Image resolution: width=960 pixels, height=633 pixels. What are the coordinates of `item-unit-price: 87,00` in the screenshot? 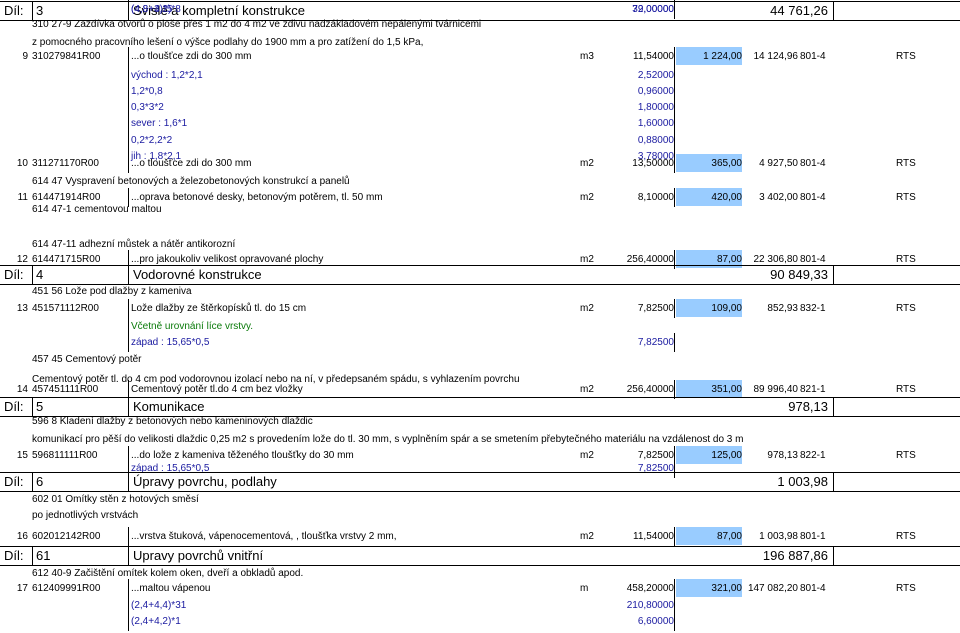 It's located at (709, 536).